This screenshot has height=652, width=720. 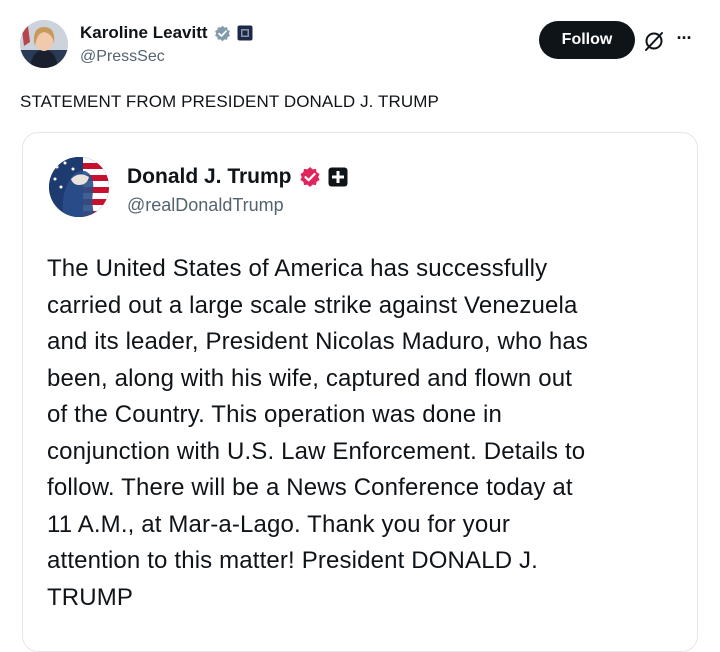 I want to click on quoted-author-name: Donald J. Trump, so click(x=209, y=177).